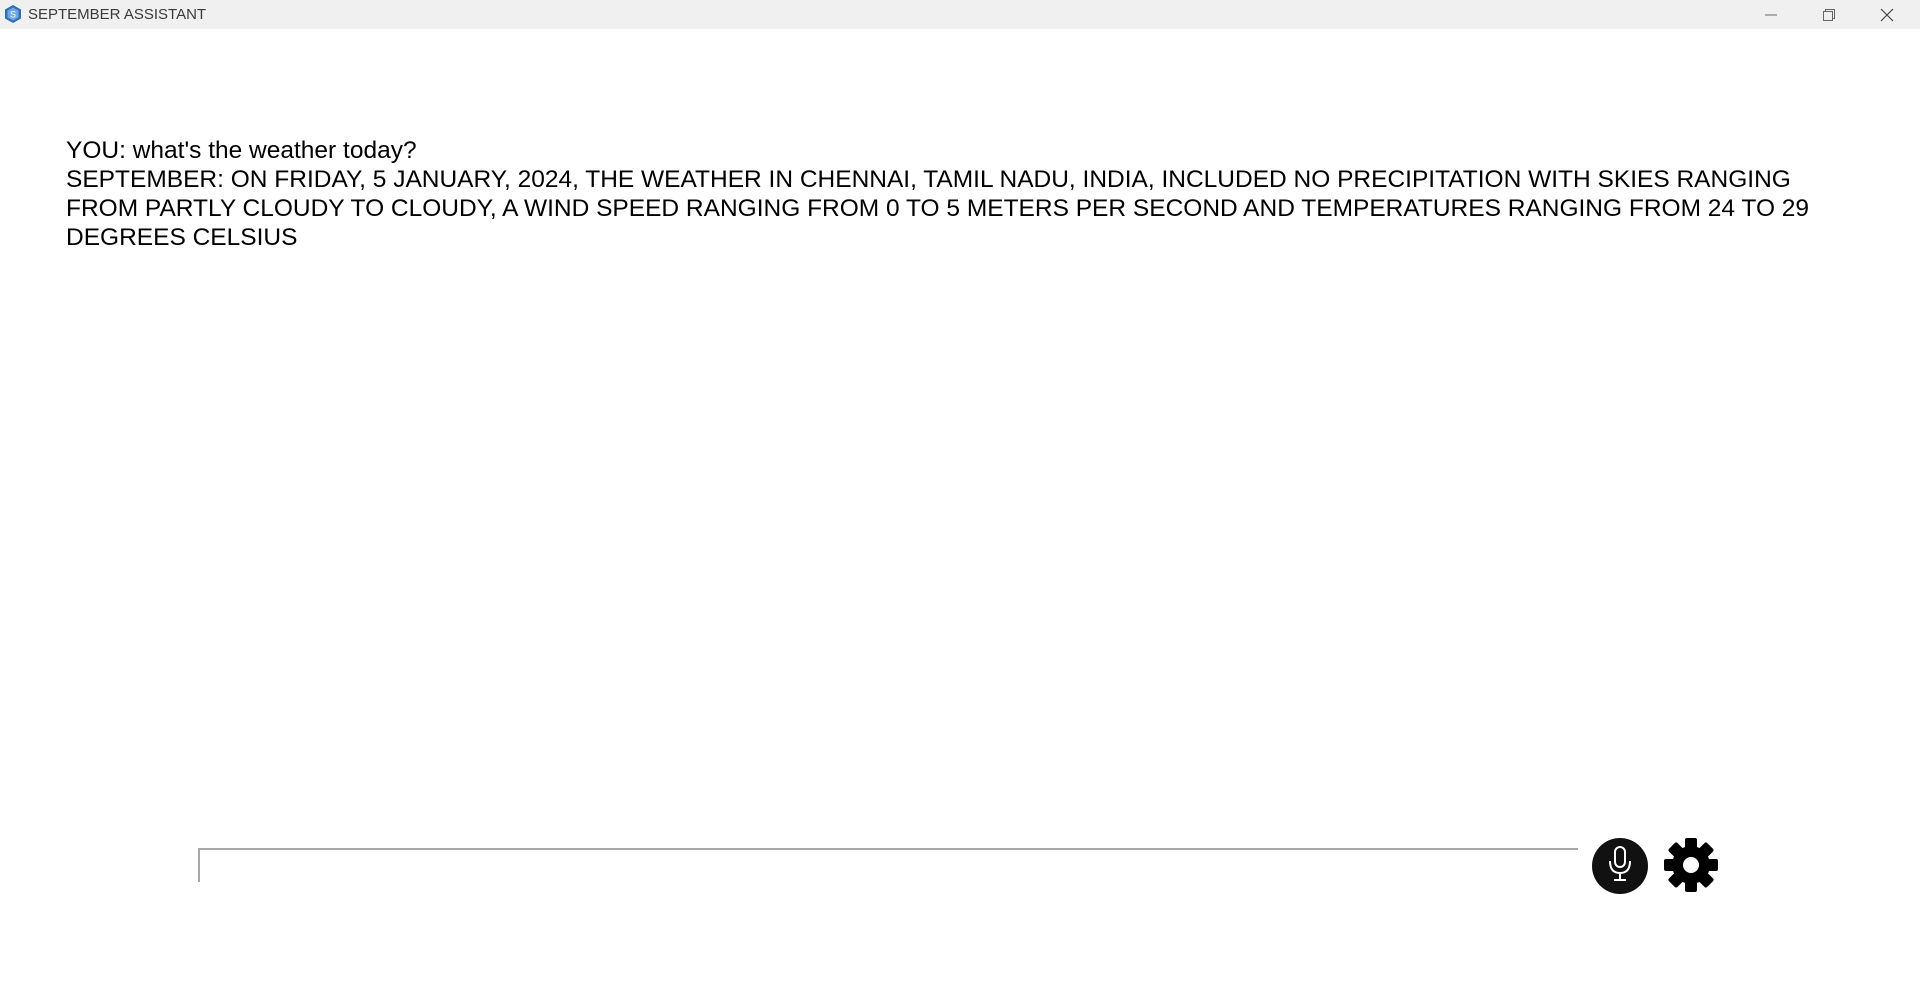  I want to click on minimize-icon, so click(1771, 15).